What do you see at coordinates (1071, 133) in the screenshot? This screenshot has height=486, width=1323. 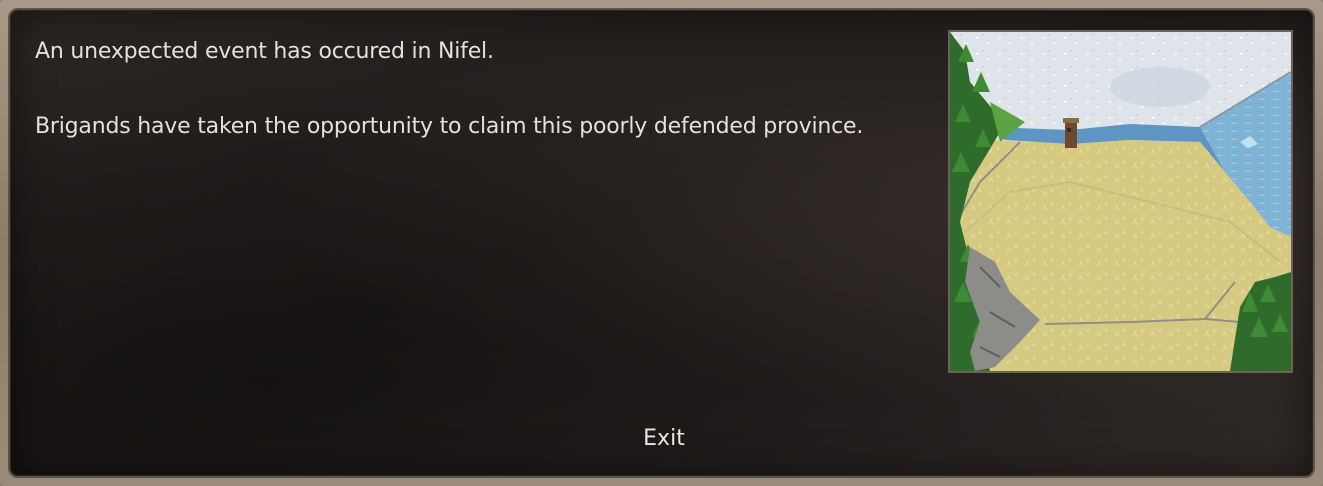 I see `tower-icon` at bounding box center [1071, 133].